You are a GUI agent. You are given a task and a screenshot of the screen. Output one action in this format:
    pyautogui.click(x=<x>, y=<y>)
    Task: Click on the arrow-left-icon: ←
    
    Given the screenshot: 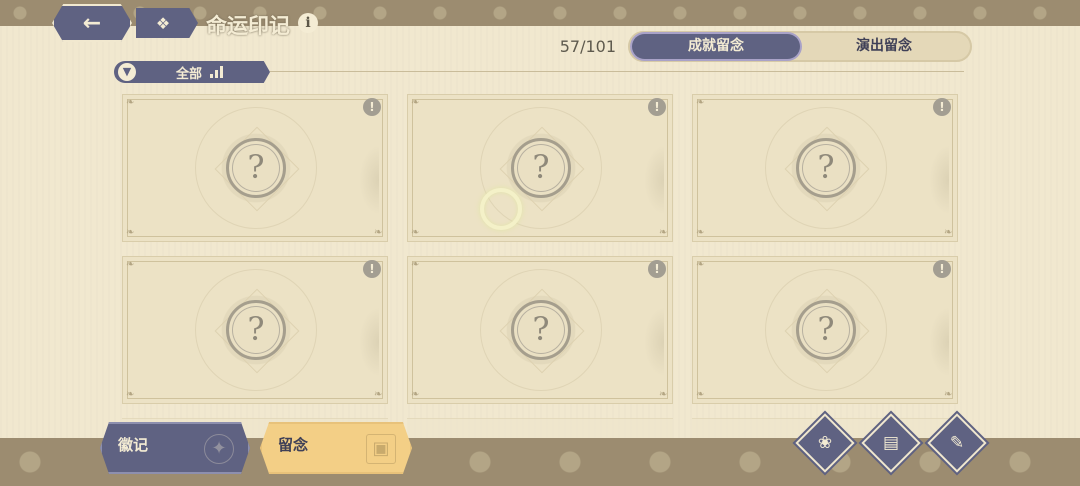 What is the action you would take?
    pyautogui.click(x=92, y=23)
    